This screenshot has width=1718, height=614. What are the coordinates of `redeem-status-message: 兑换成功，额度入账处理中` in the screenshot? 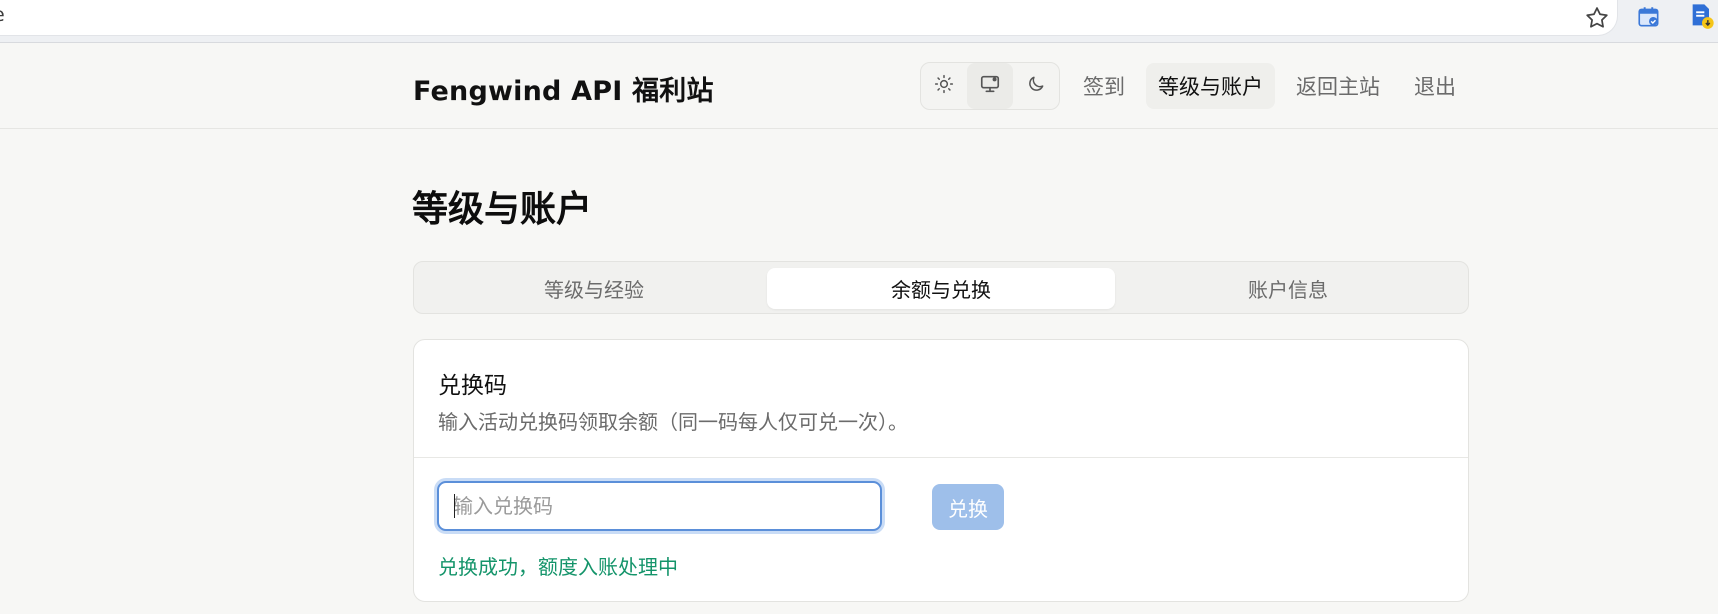 It's located at (558, 567).